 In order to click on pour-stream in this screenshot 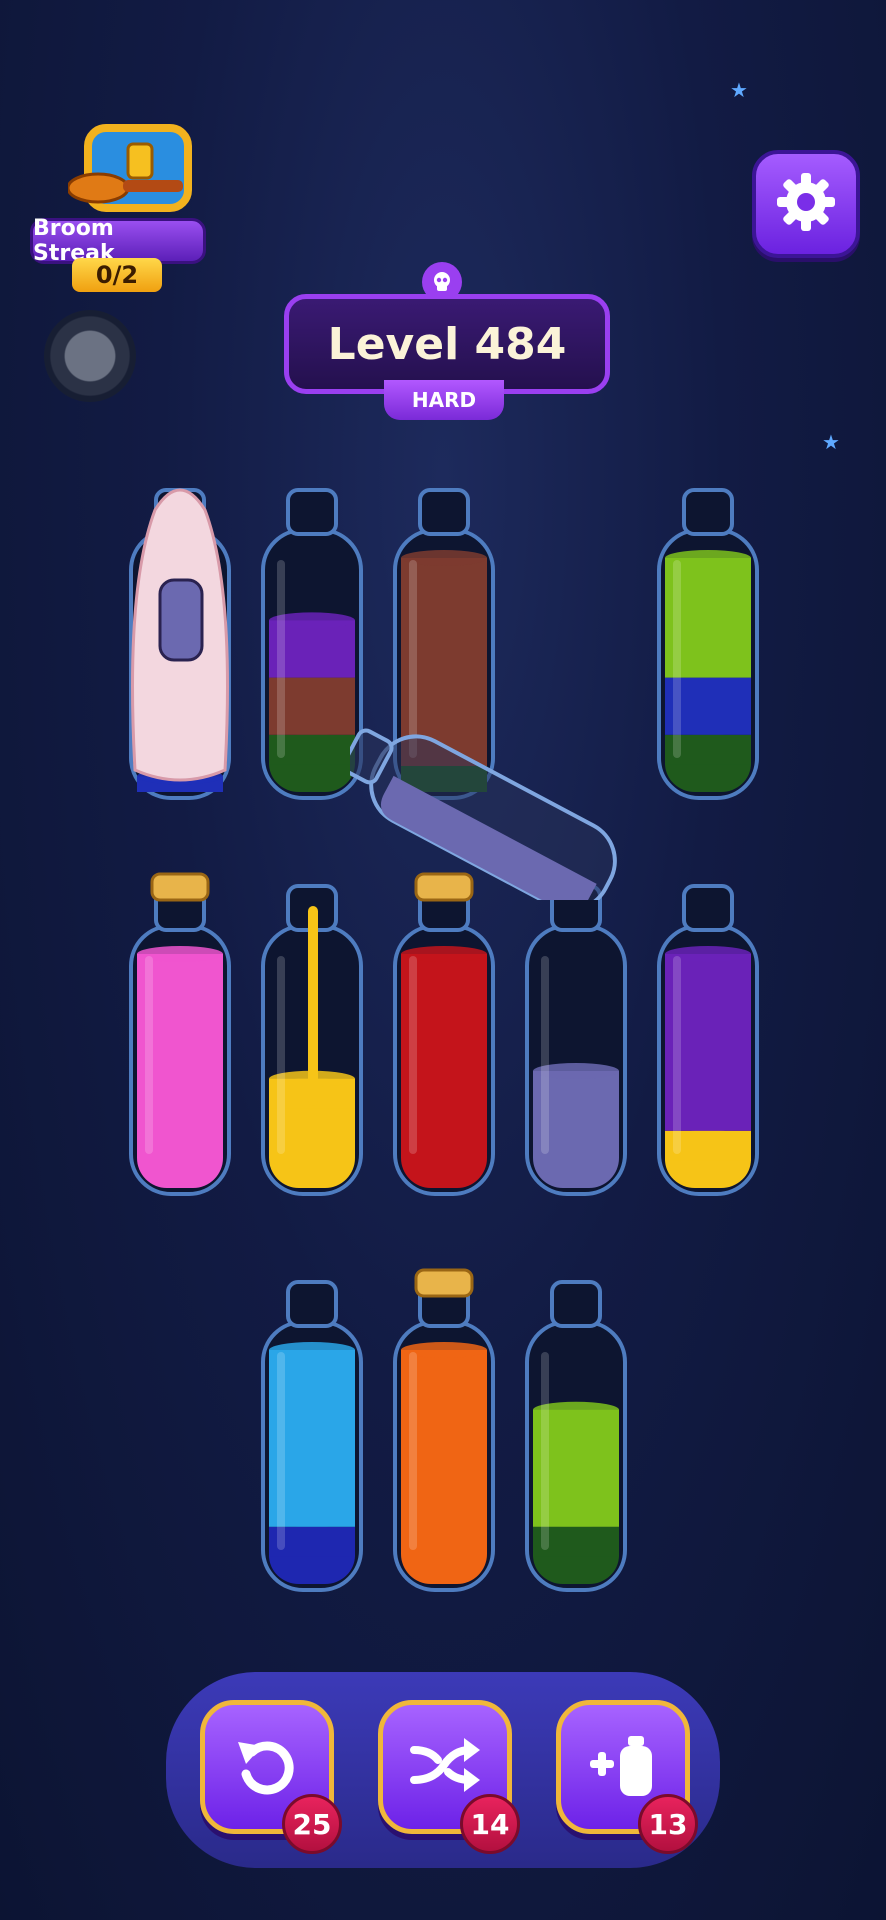, I will do `click(313, 1006)`.